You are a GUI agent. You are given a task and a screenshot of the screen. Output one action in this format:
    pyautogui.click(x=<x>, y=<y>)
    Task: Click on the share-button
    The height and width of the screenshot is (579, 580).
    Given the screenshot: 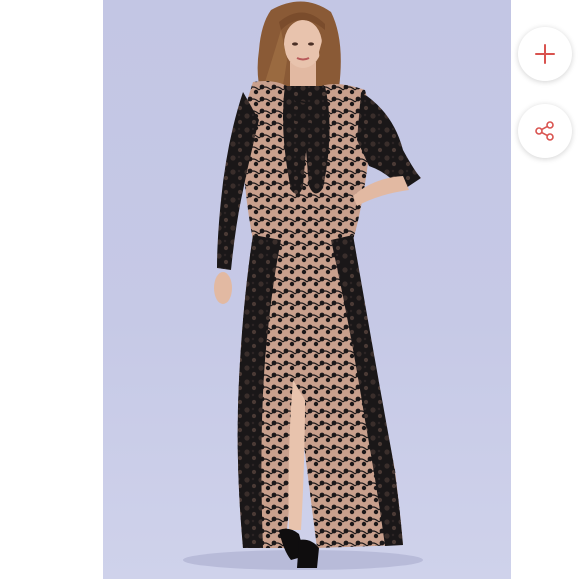 What is the action you would take?
    pyautogui.click(x=545, y=131)
    